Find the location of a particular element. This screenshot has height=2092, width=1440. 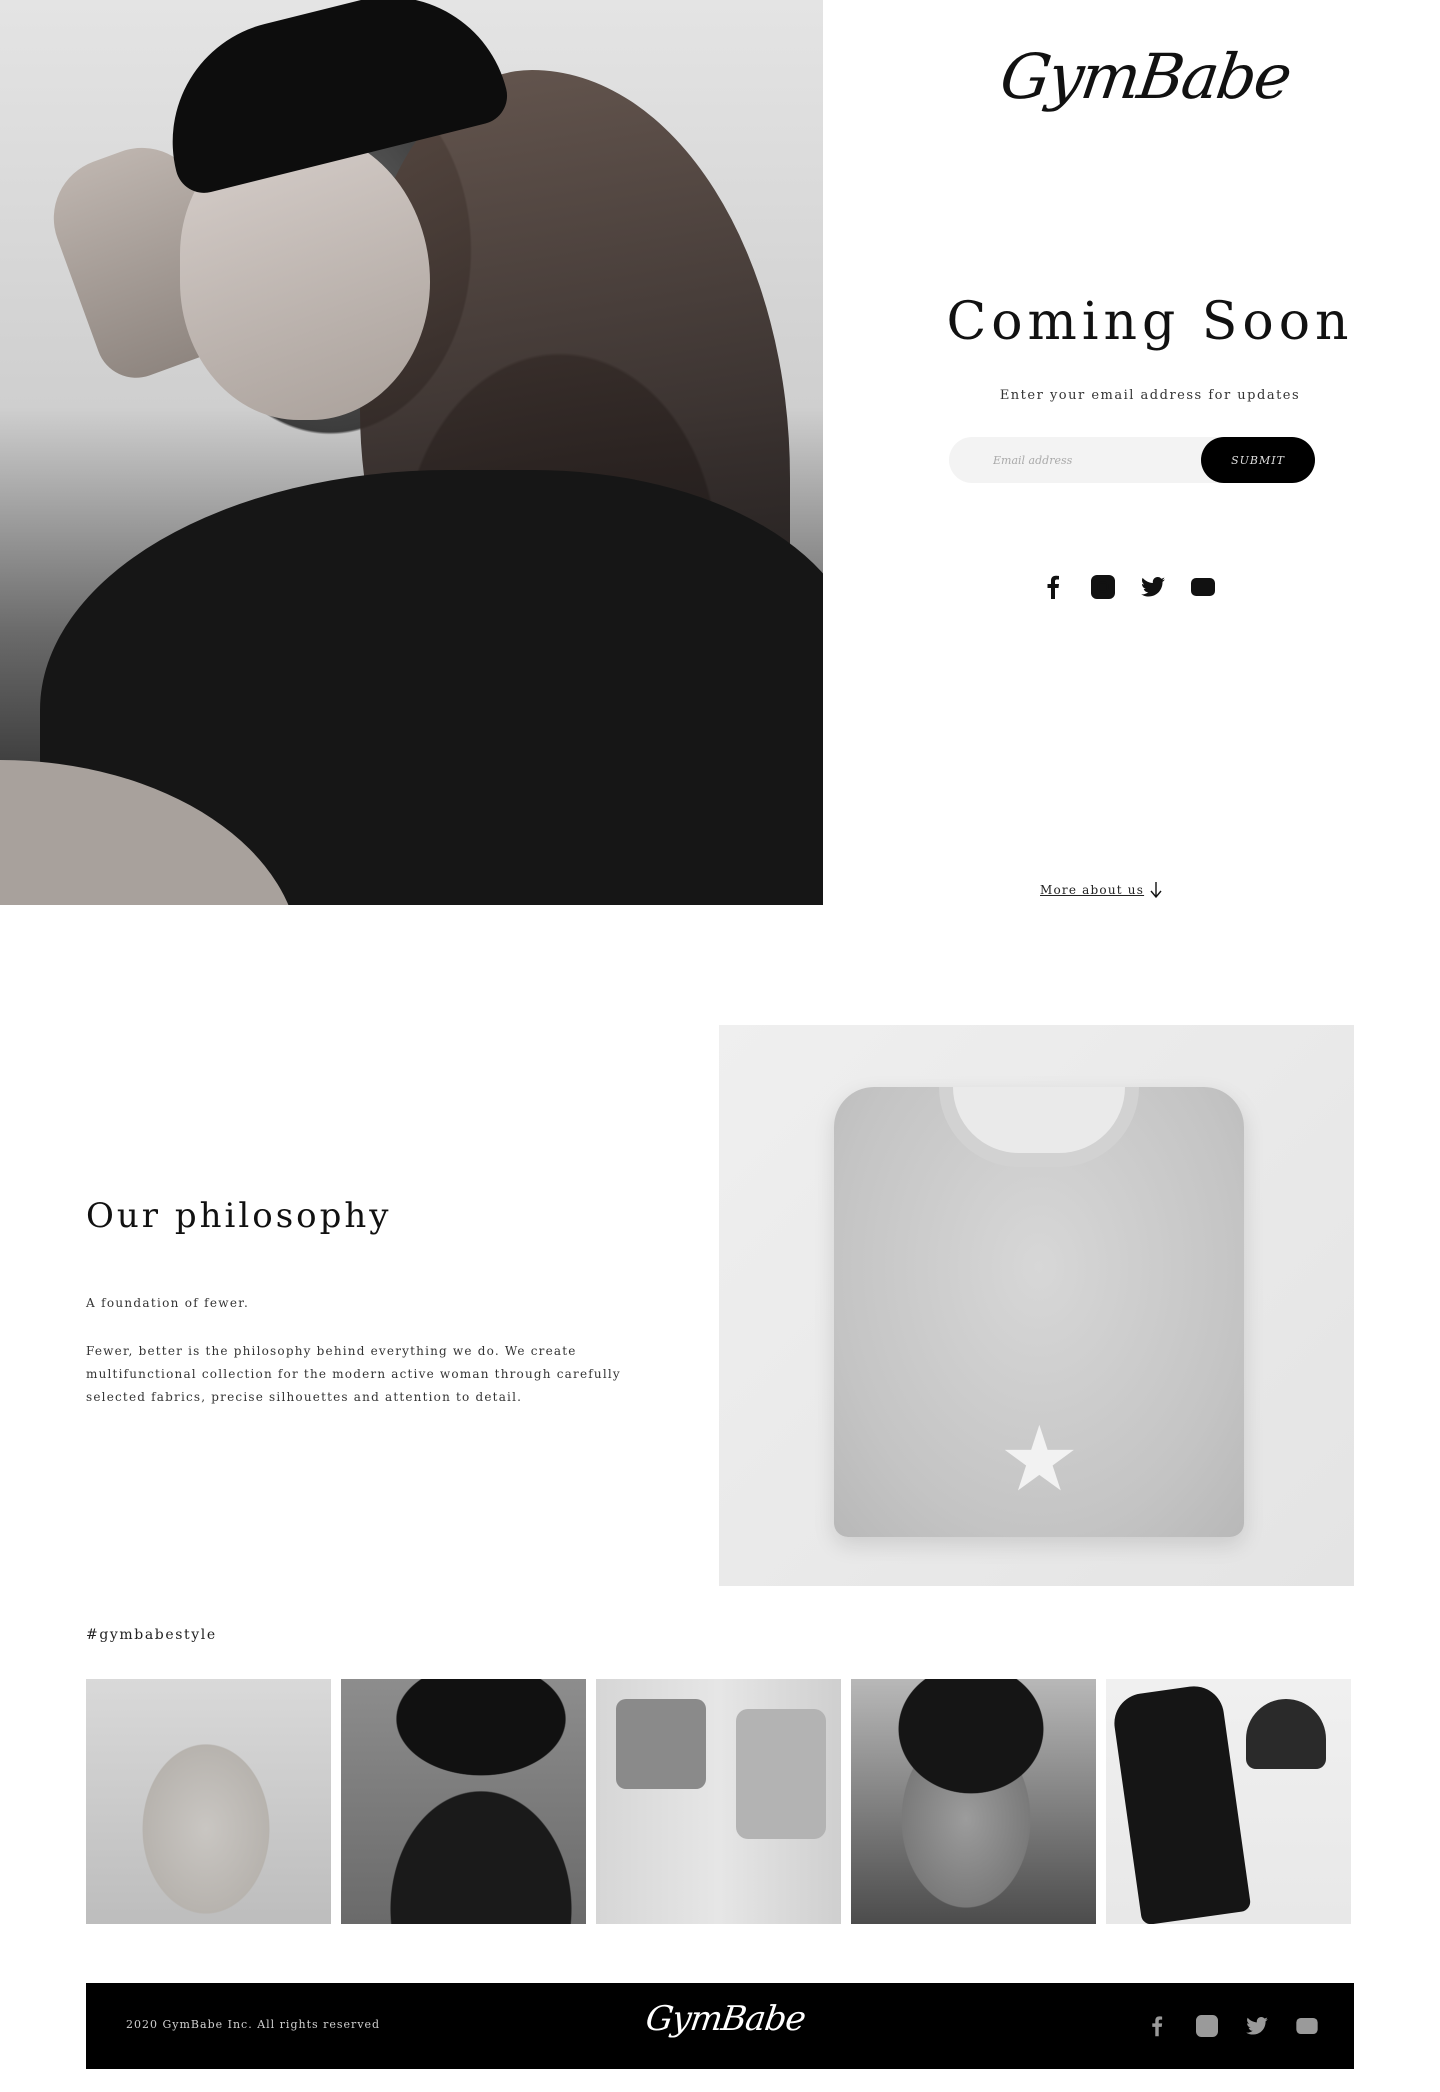

instagram-gallery is located at coordinates (720, 1801).